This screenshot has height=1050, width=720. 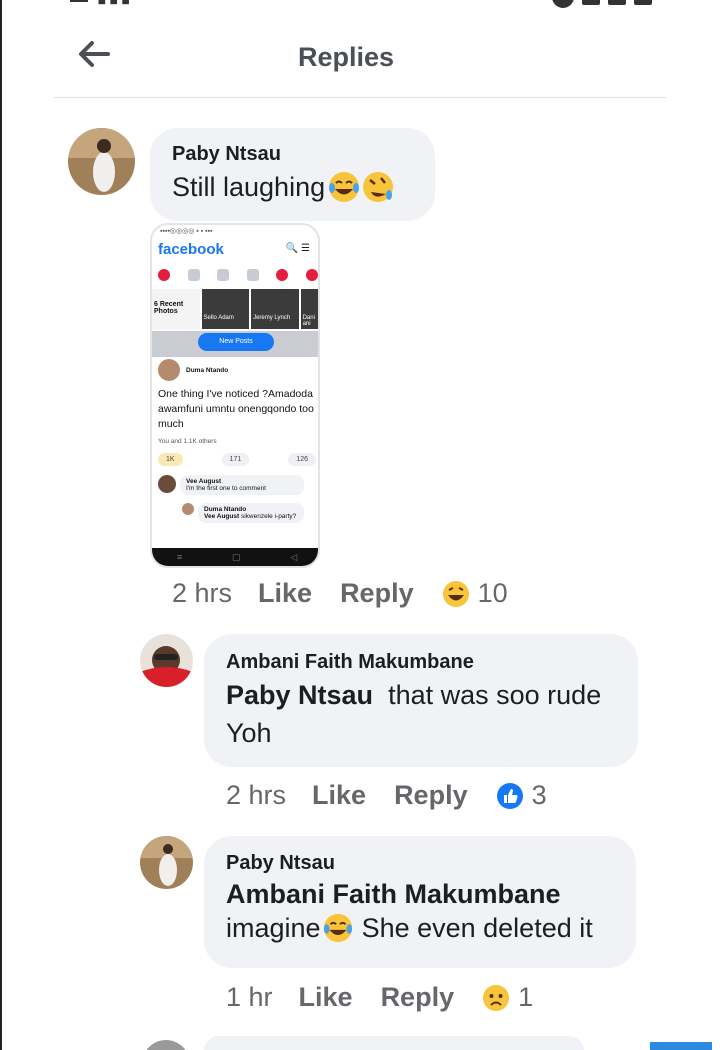 I want to click on reaction-summary: 10, so click(x=475, y=593).